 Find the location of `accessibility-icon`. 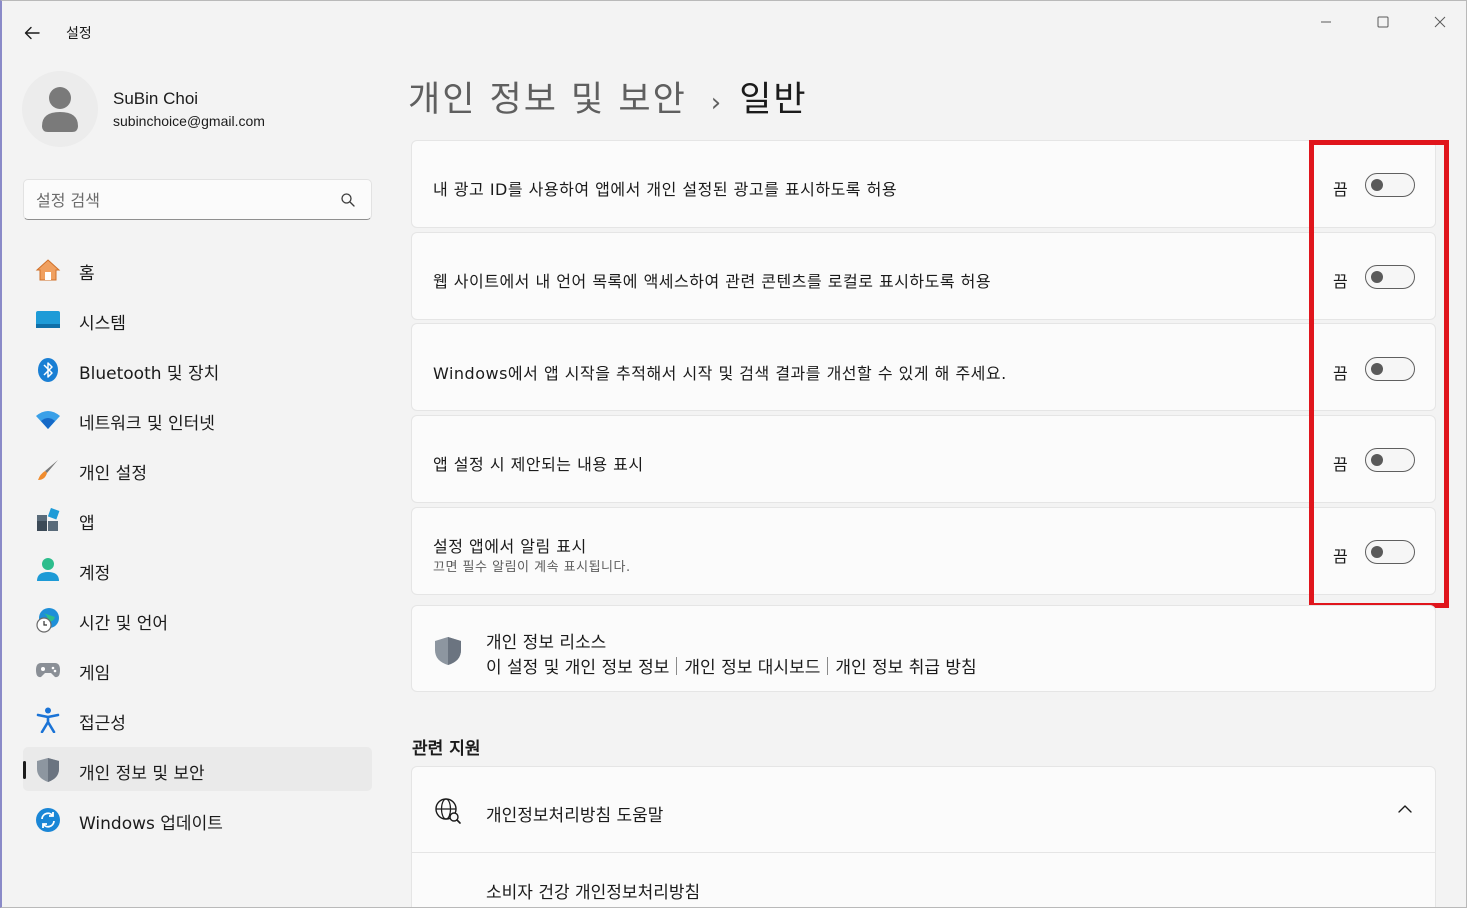

accessibility-icon is located at coordinates (48, 720).